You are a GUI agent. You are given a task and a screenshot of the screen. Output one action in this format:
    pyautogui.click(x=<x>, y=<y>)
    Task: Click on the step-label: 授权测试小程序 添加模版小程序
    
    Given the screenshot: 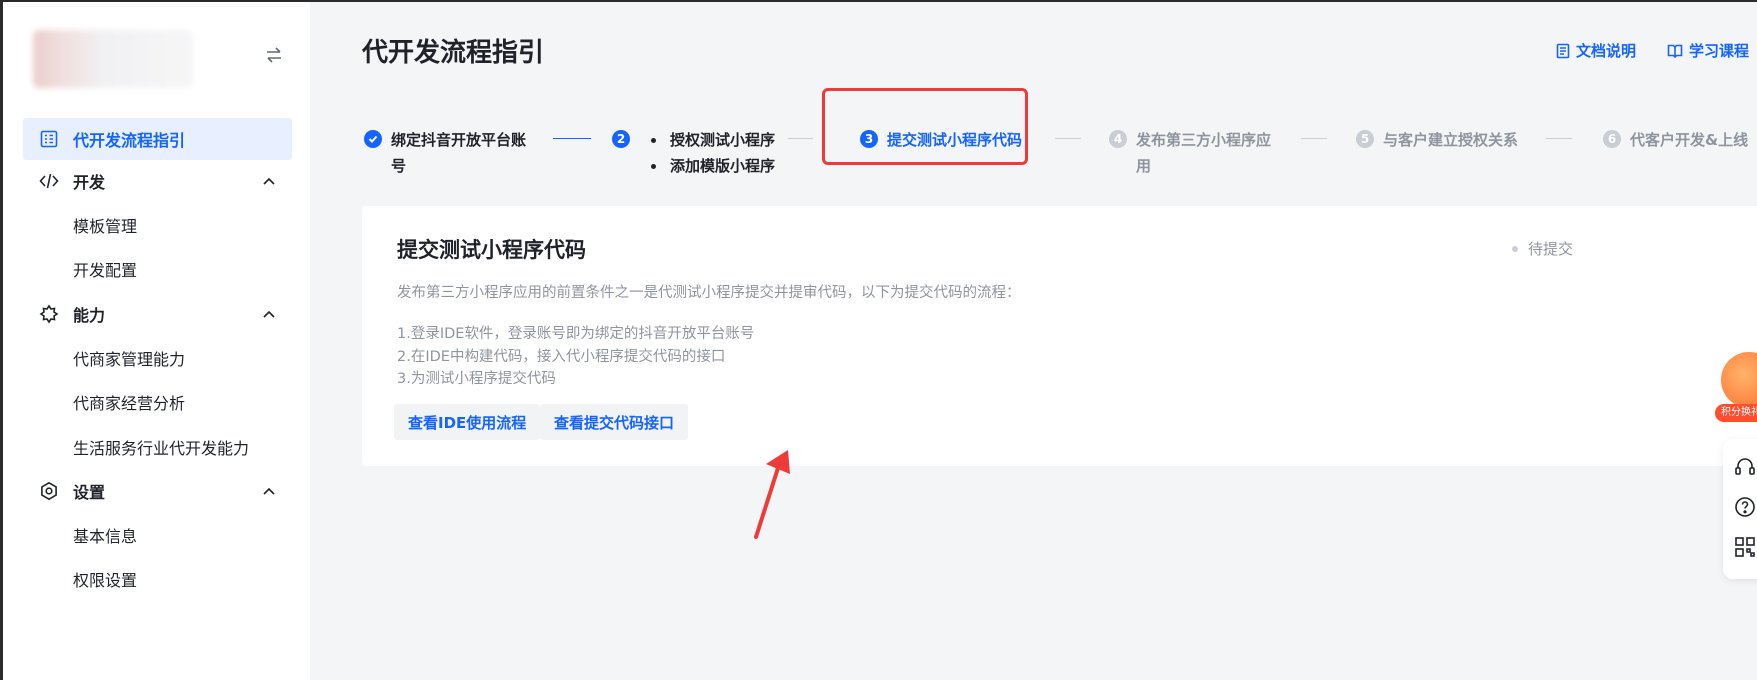 What is the action you would take?
    pyautogui.click(x=707, y=153)
    